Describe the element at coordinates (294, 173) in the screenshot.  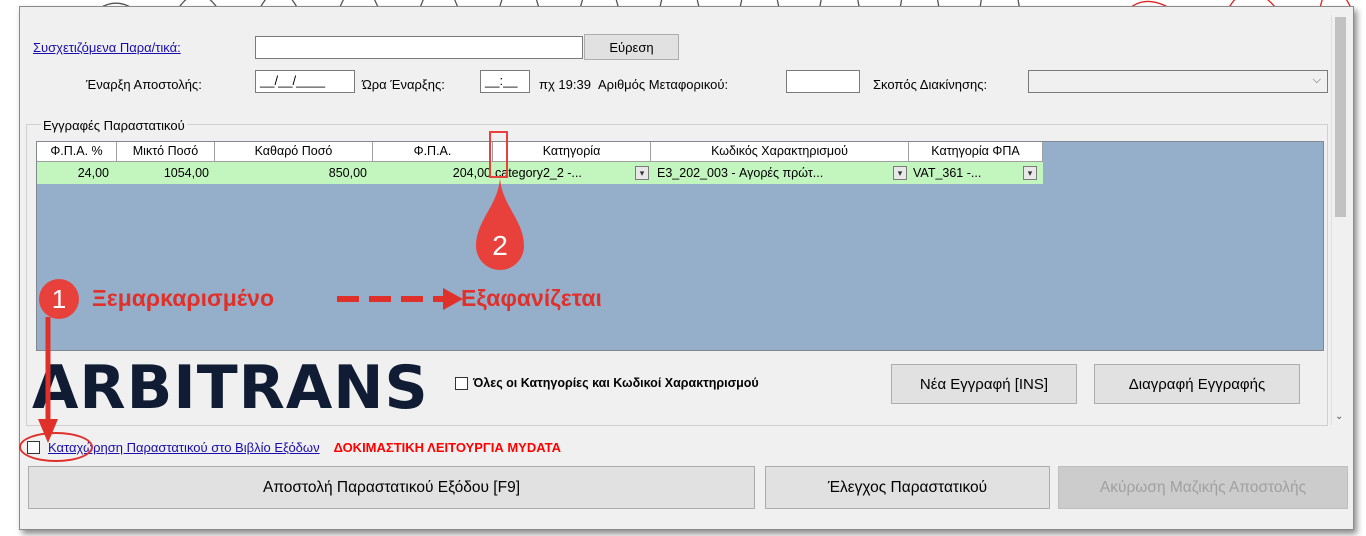
I see `cell-net: 850,00` at that location.